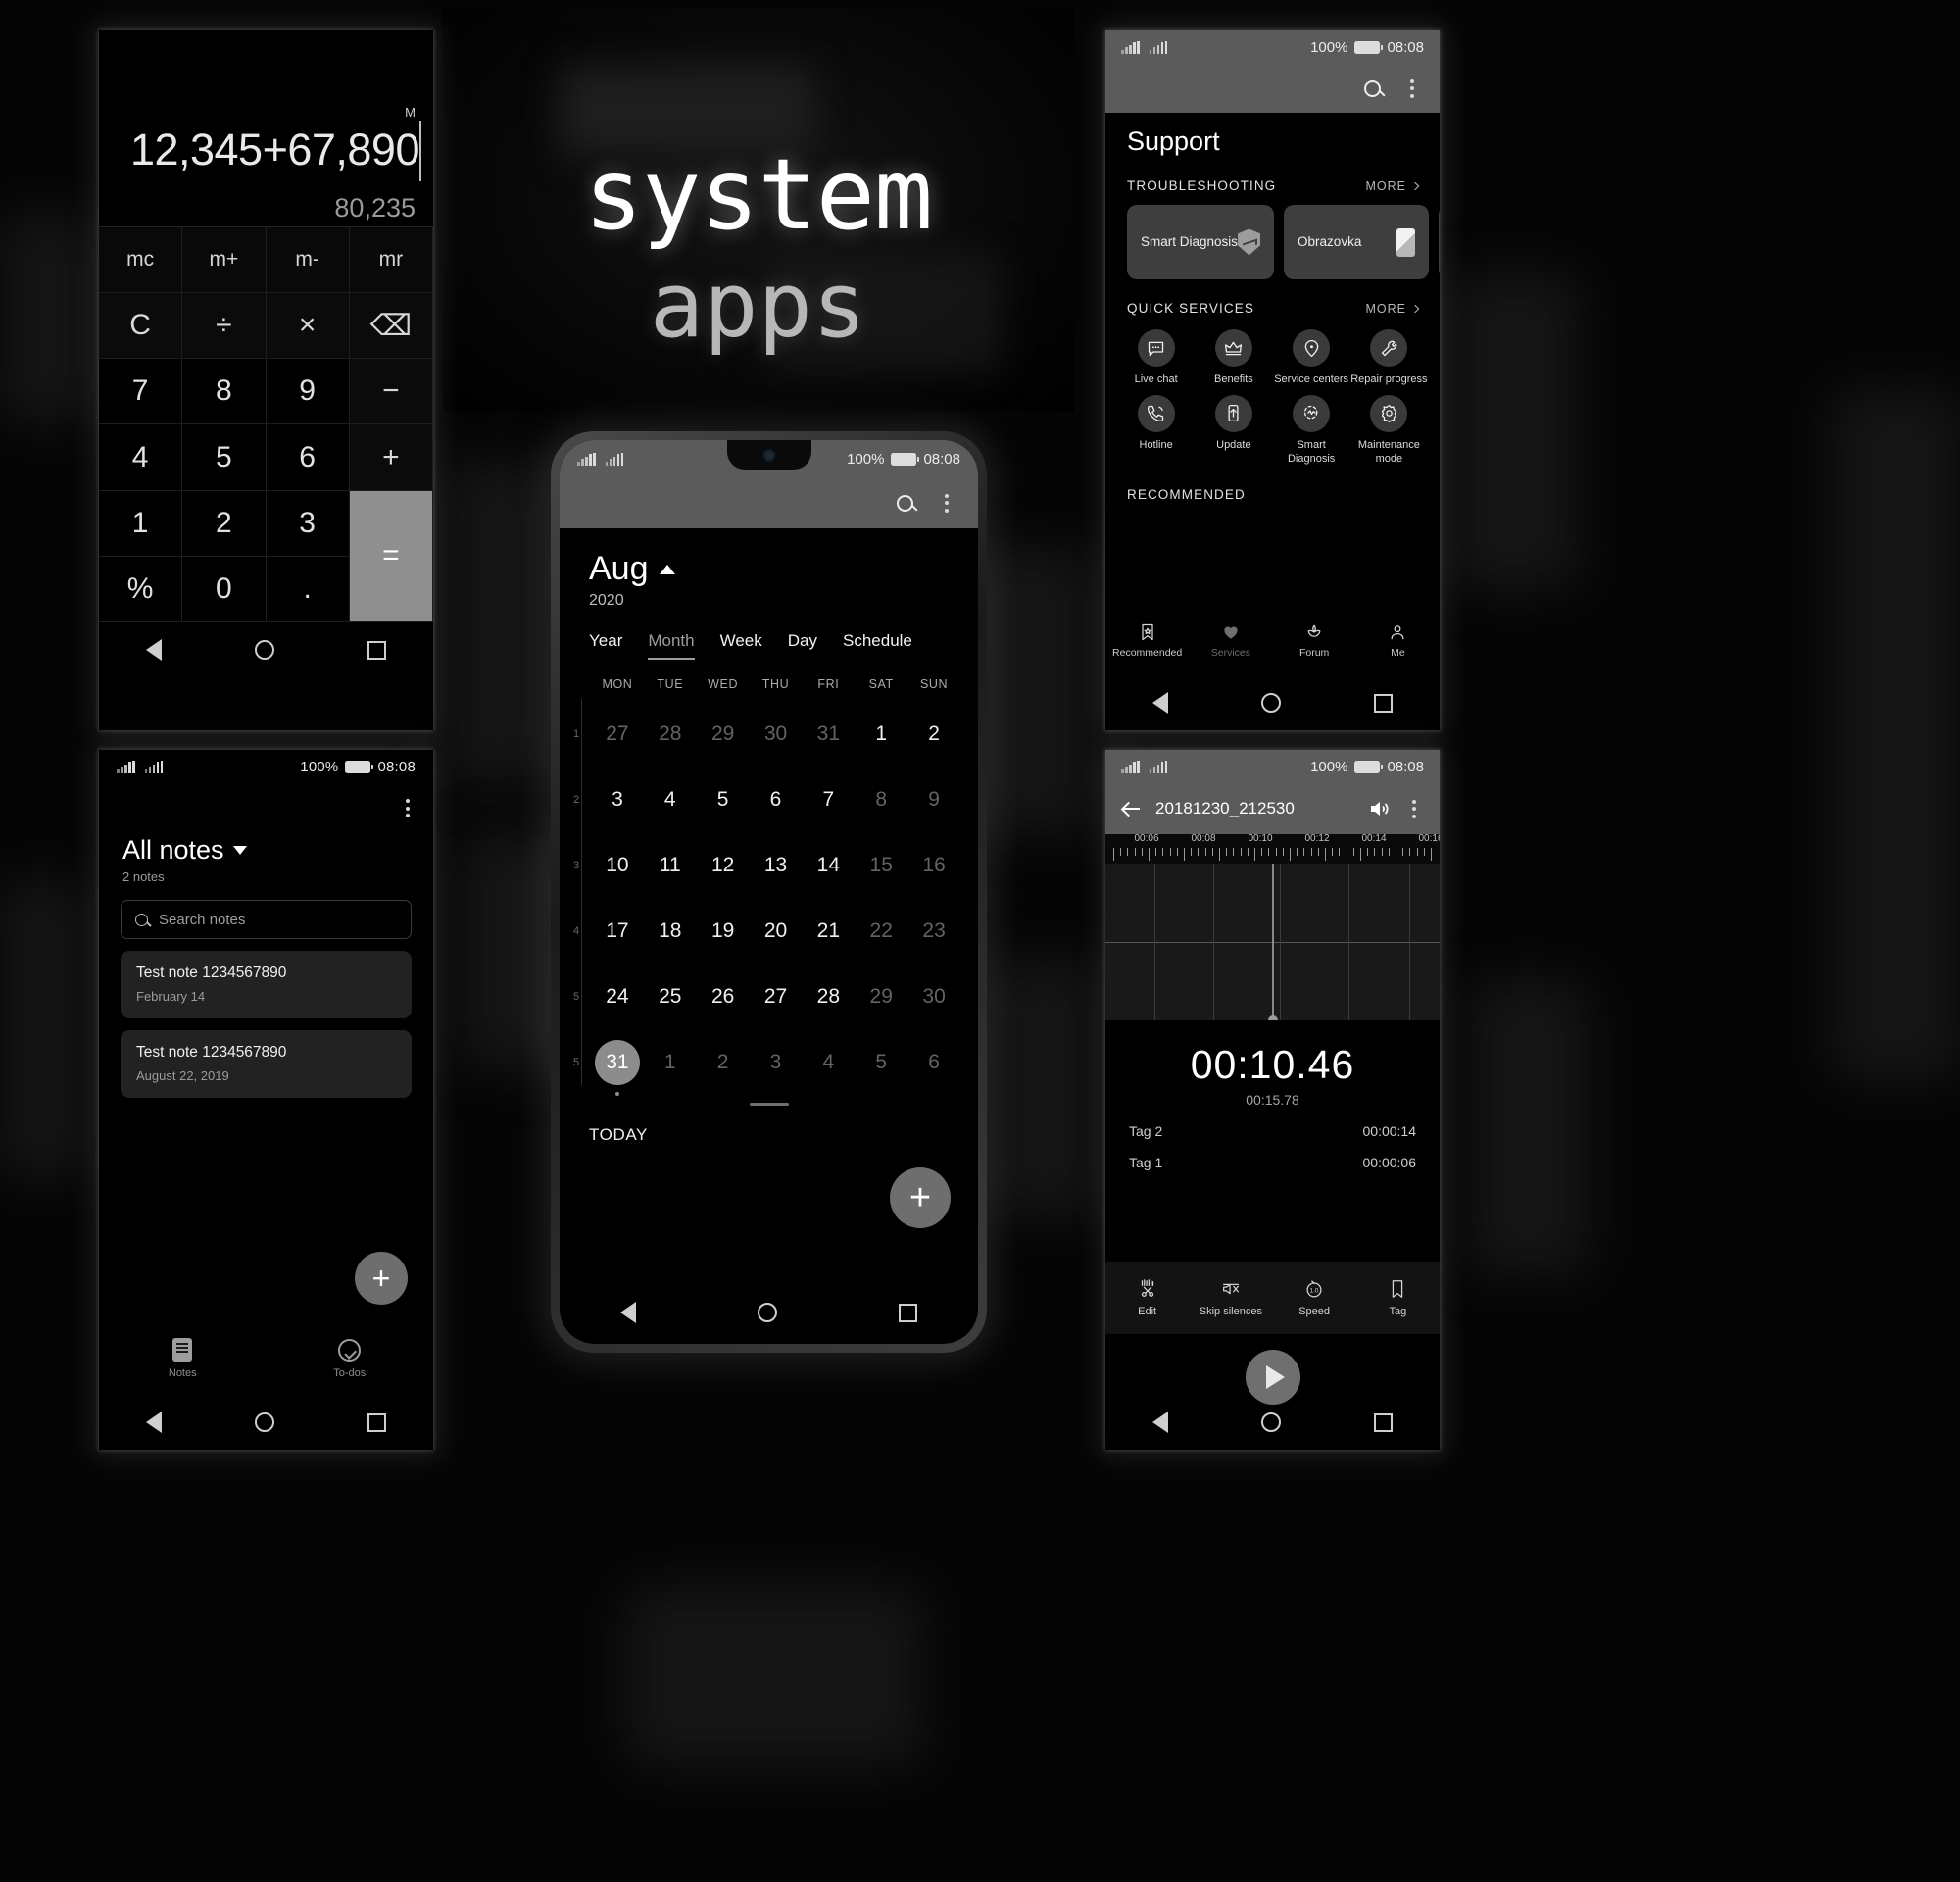  I want to click on search-input: Search notes, so click(266, 920).